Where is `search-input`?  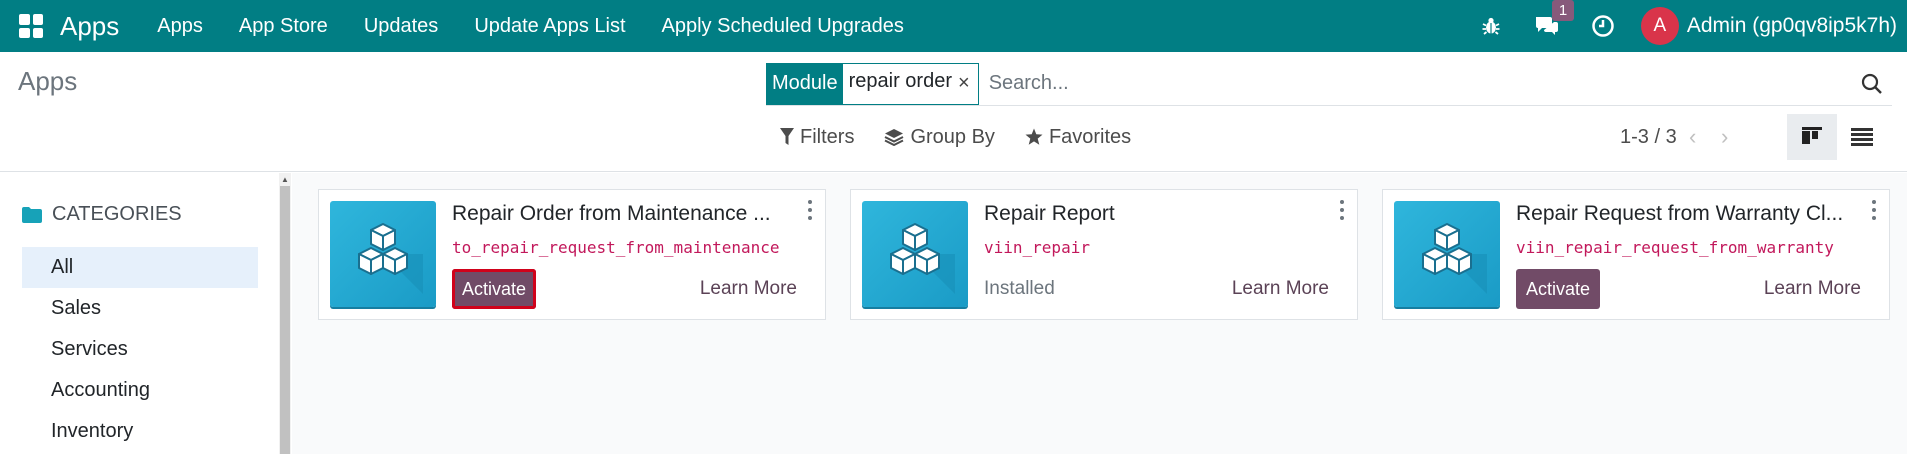
search-input is located at coordinates (1420, 83).